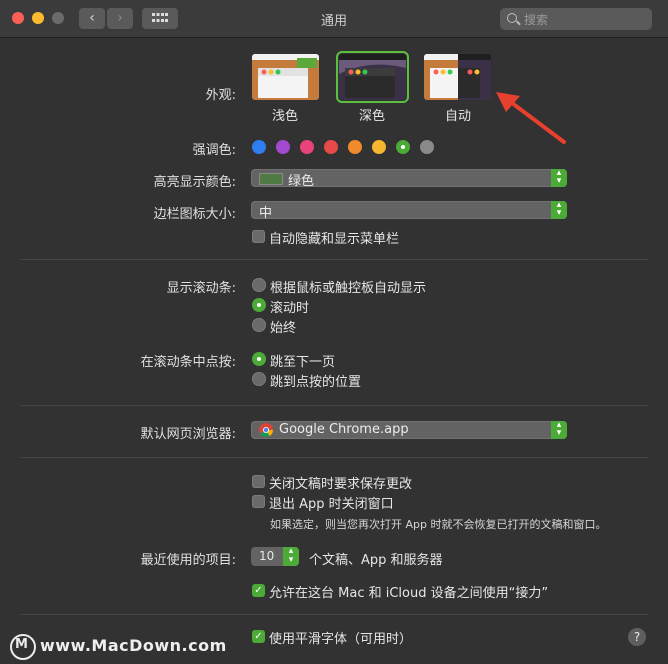  I want to click on dark-mode-preview-icon, so click(372, 77).